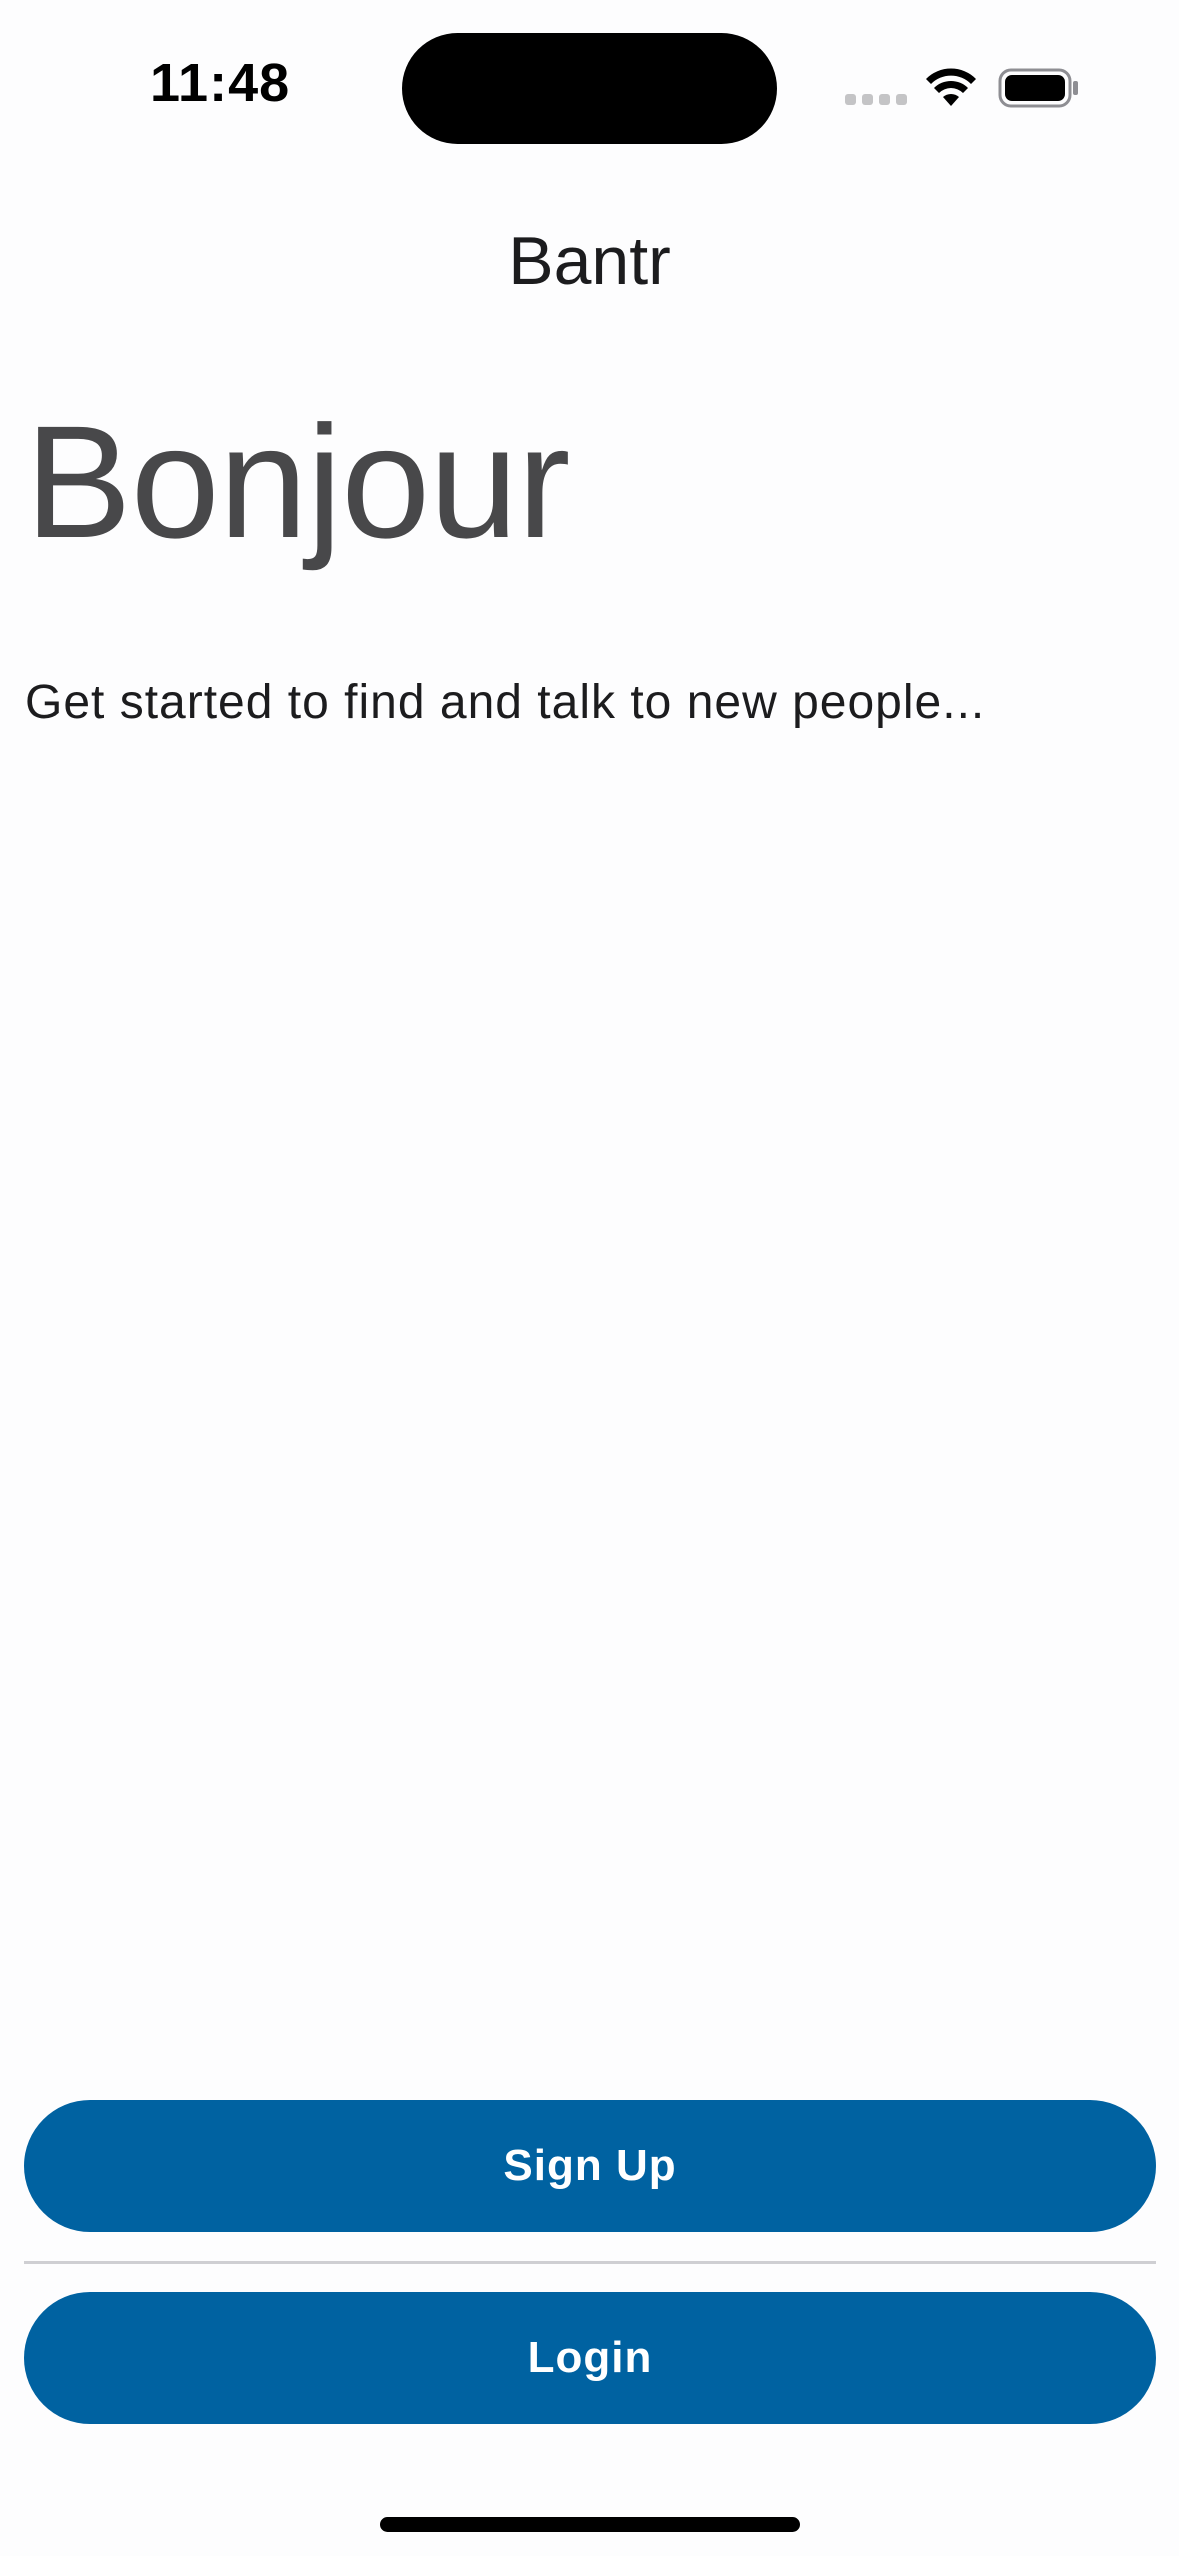  Describe the element at coordinates (220, 83) in the screenshot. I see `status-time: 11:48` at that location.